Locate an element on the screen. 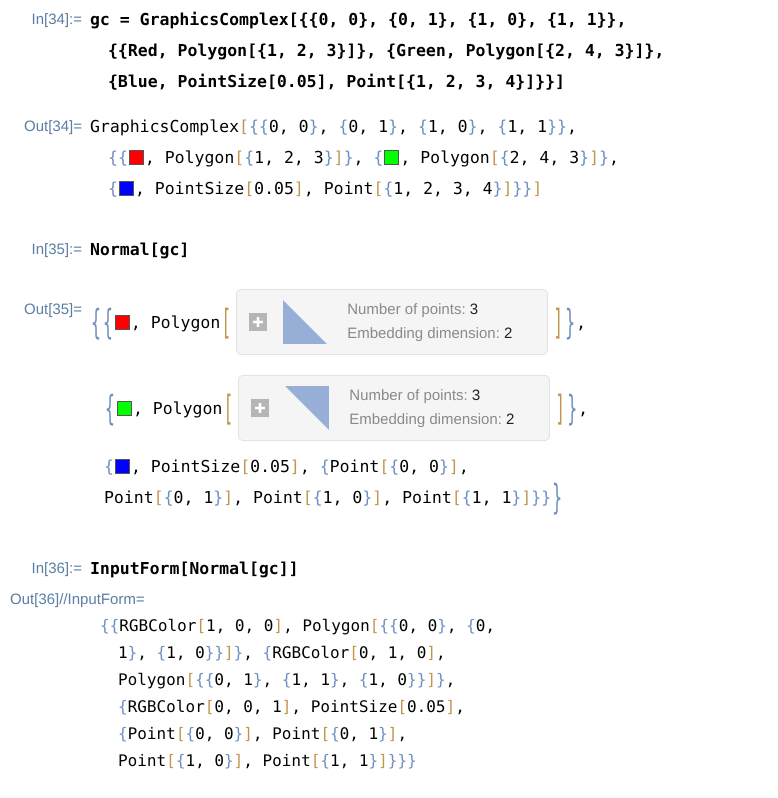  cell-label: In[34]:= is located at coordinates (56, 20).